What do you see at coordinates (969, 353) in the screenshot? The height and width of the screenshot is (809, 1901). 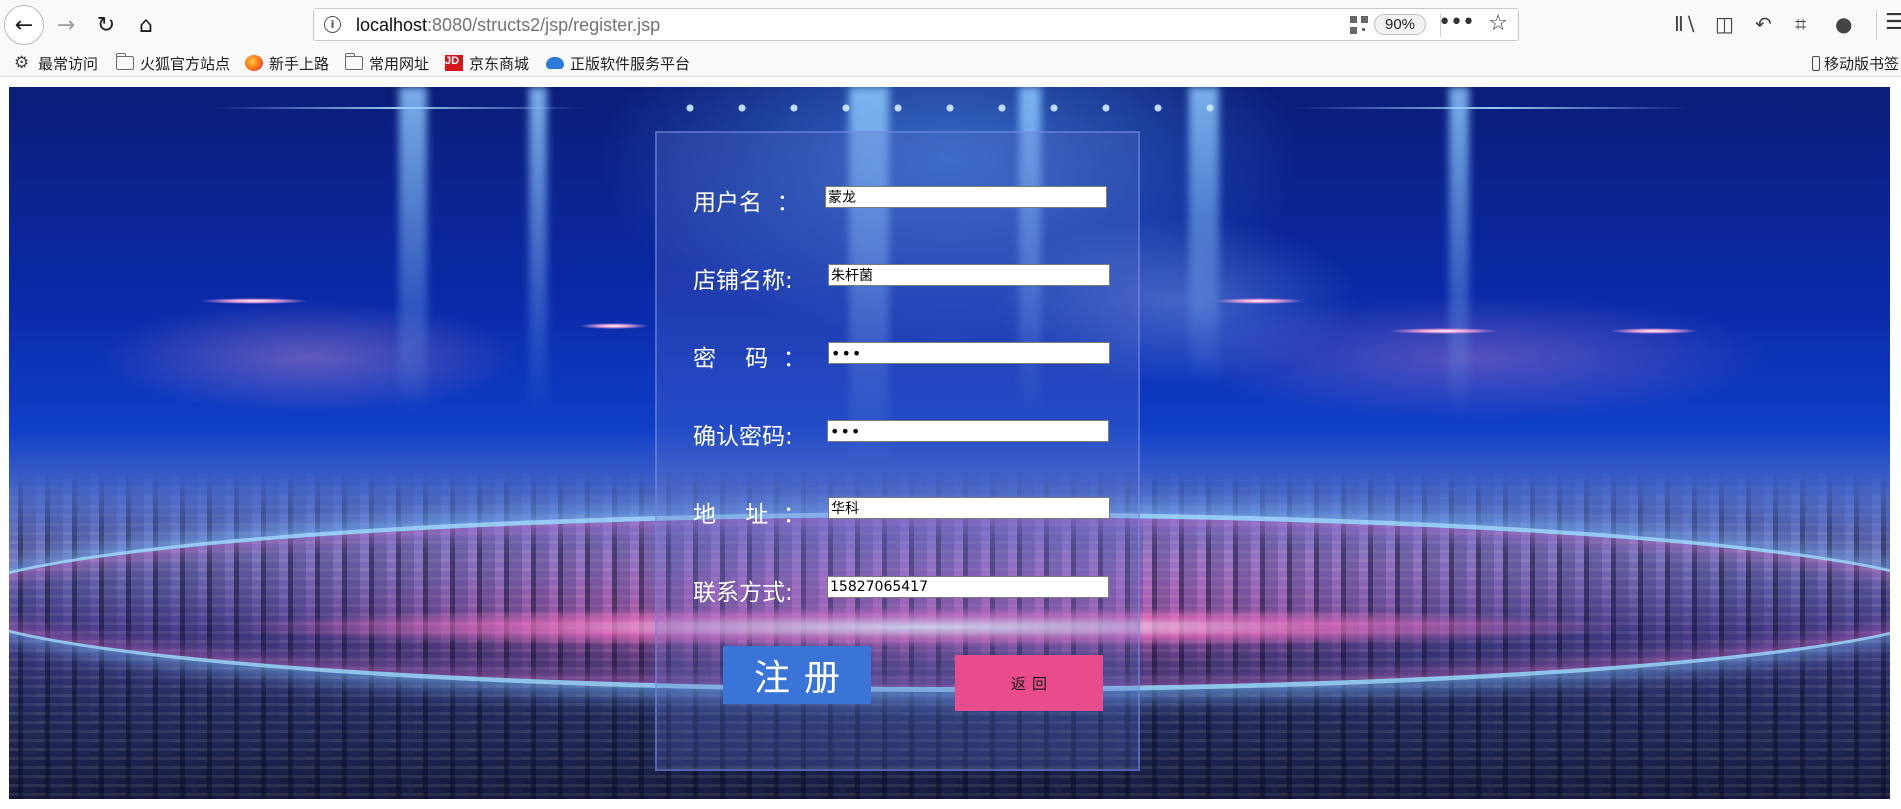 I see `password-input` at bounding box center [969, 353].